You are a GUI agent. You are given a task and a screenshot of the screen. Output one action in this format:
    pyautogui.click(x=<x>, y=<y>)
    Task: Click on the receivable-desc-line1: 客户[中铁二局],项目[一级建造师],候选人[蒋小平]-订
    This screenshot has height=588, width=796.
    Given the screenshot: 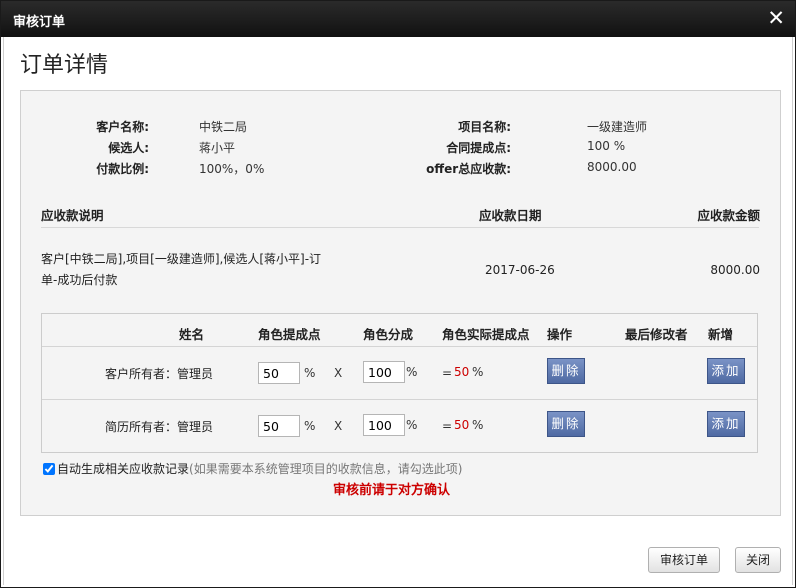 What is the action you would take?
    pyautogui.click(x=181, y=259)
    